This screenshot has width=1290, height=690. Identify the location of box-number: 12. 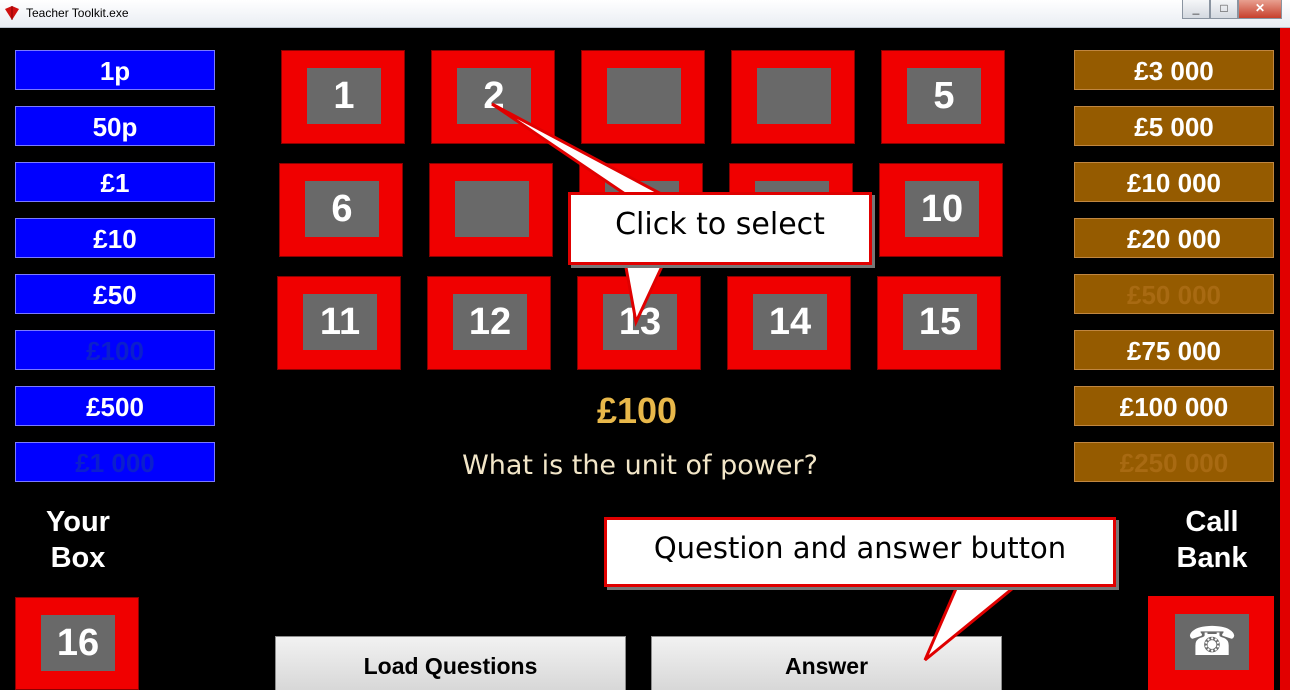
(490, 322).